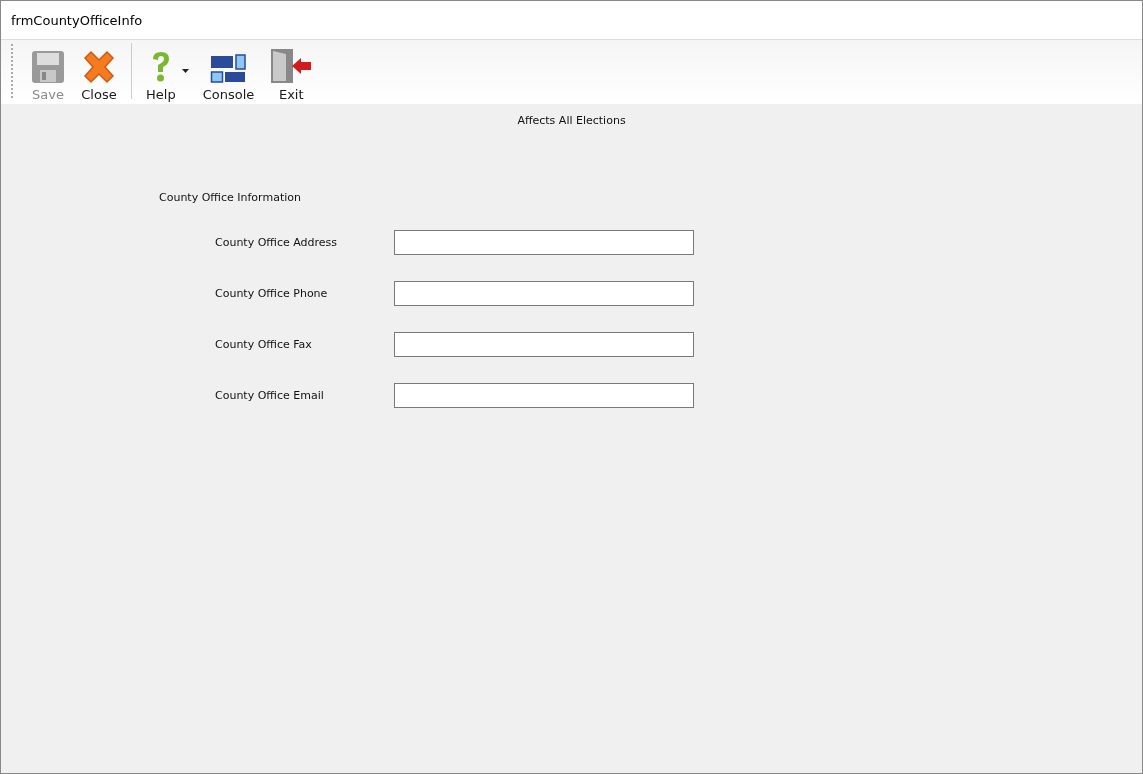 The image size is (1143, 774). I want to click on window-title: frmCountyOfficeInfo, so click(77, 20).